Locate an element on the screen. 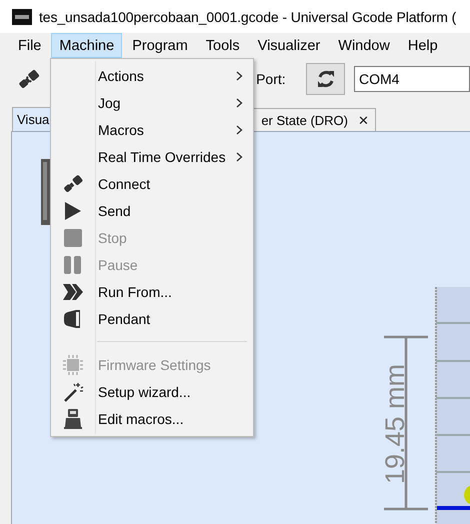  tool-path-line is located at coordinates (453, 508).